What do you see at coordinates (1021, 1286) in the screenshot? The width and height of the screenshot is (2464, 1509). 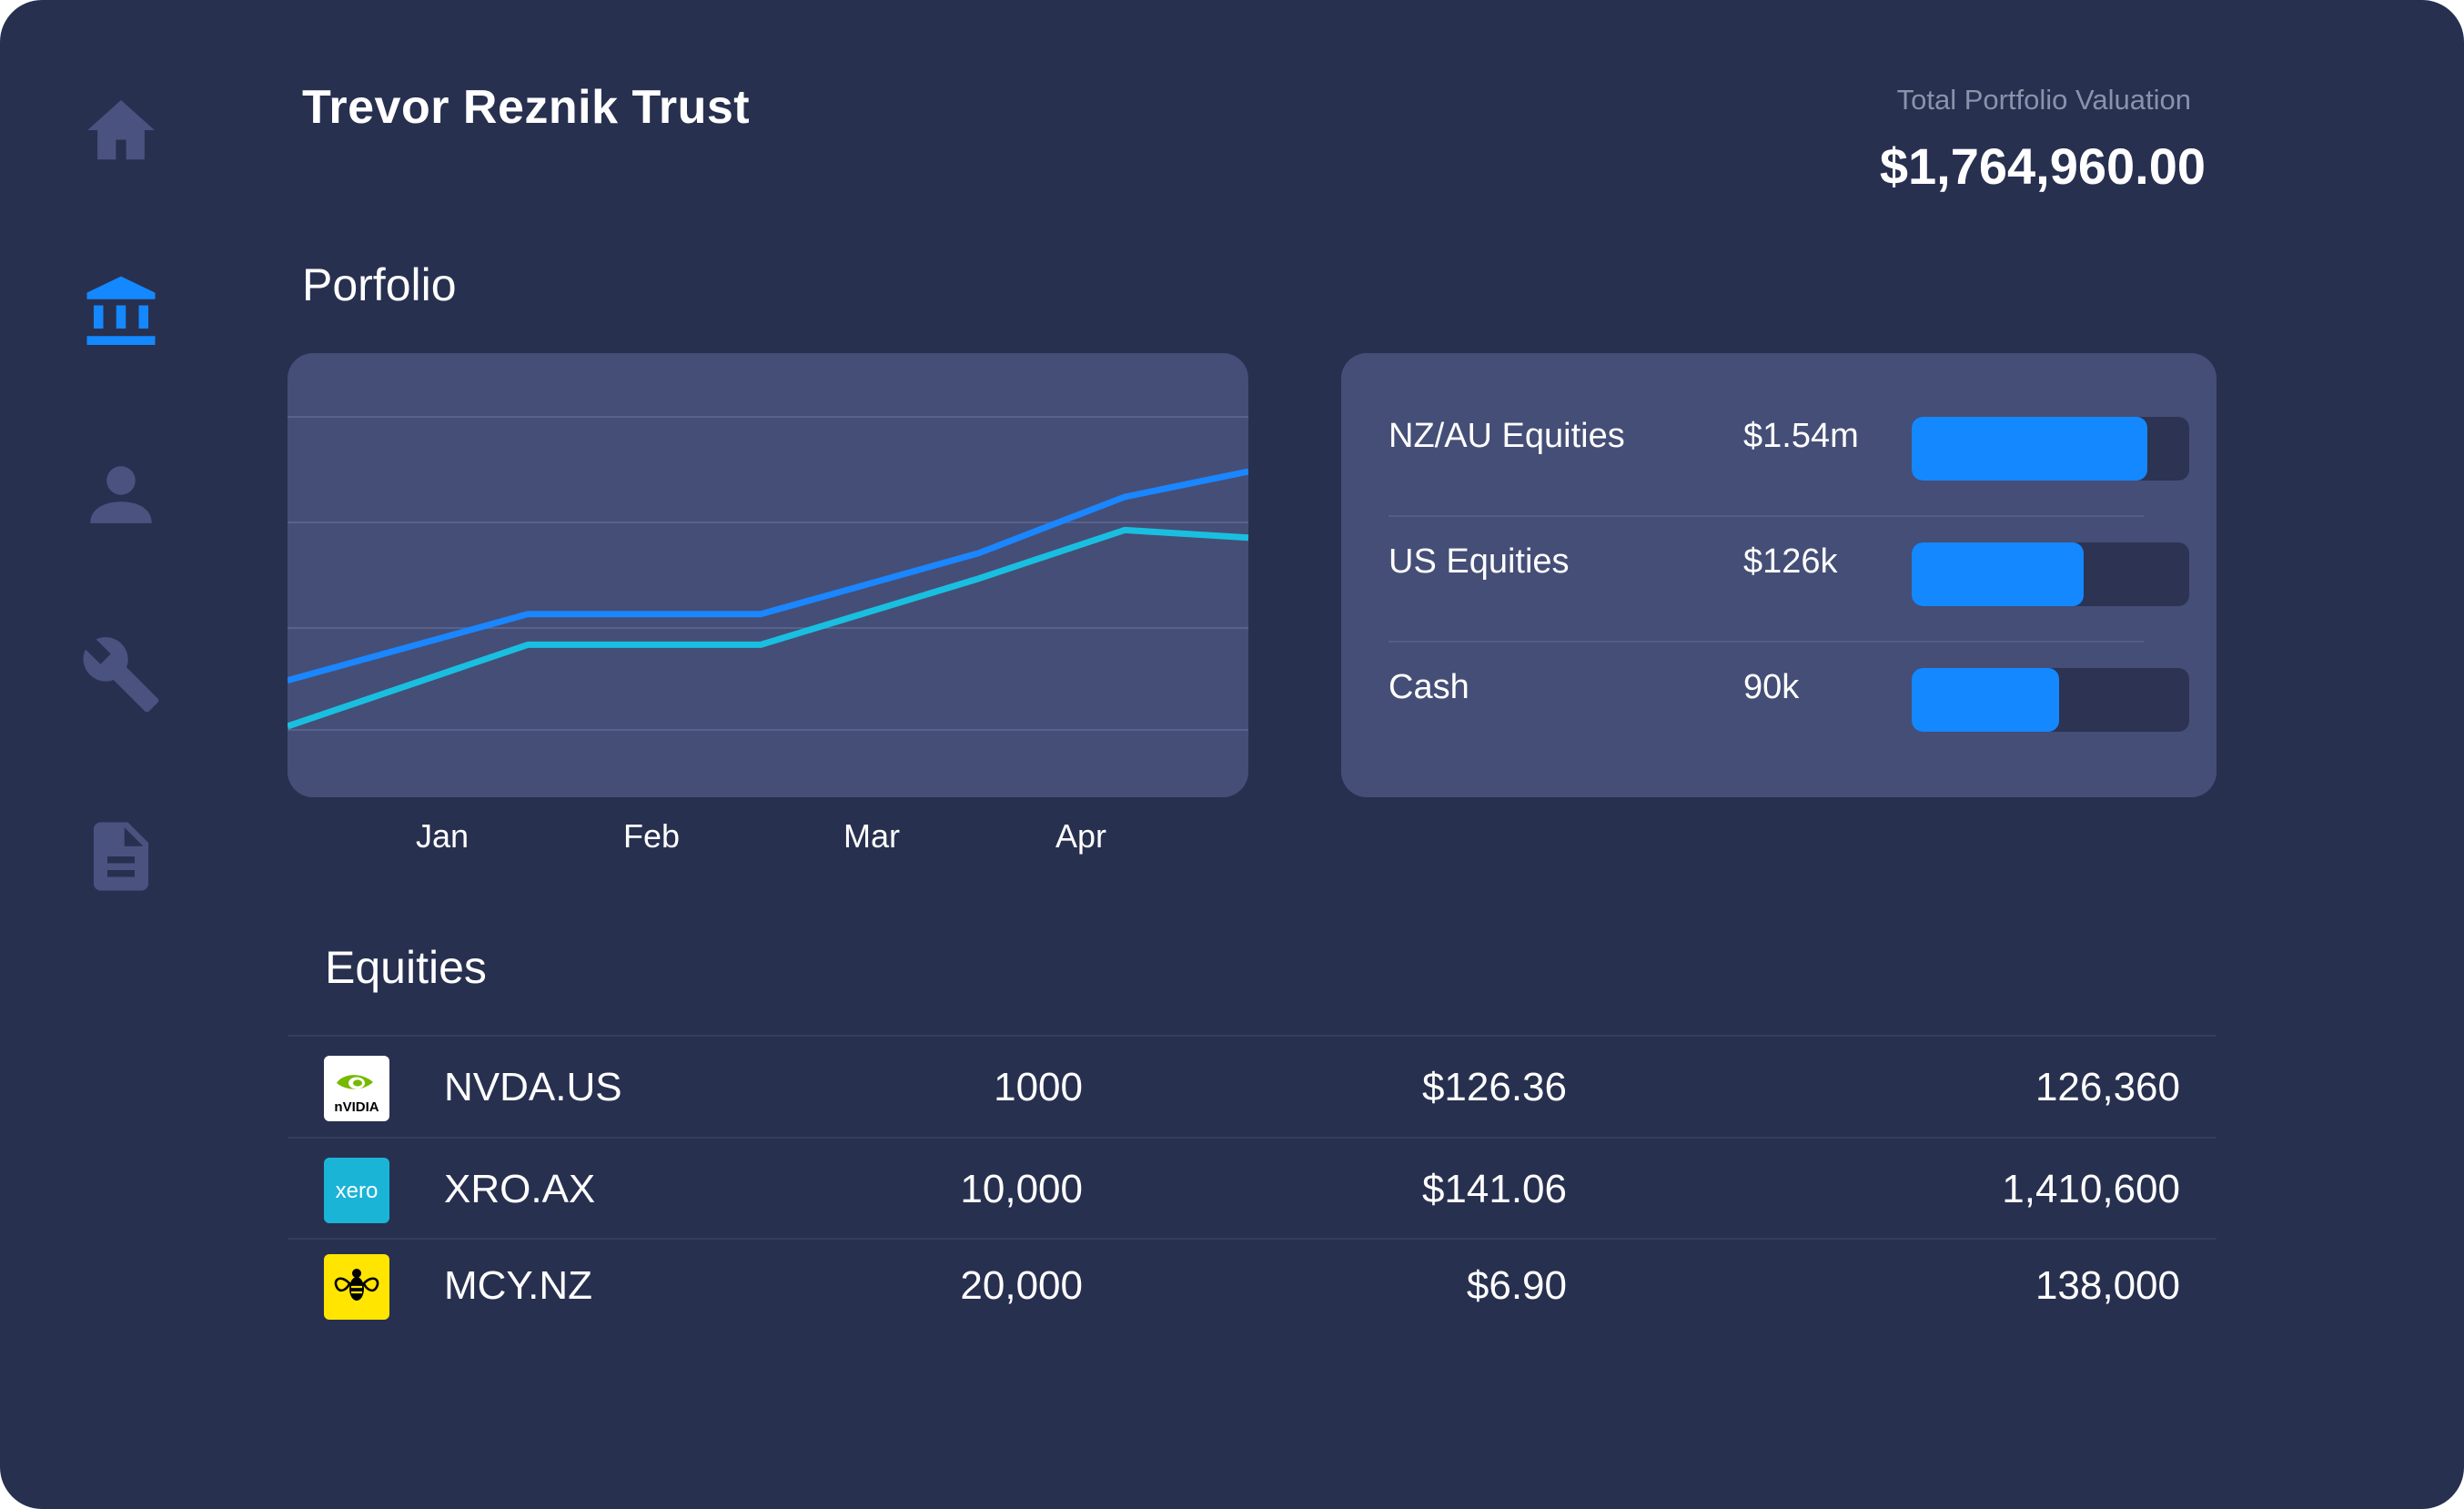 I see `equity-quantity: 20,000` at bounding box center [1021, 1286].